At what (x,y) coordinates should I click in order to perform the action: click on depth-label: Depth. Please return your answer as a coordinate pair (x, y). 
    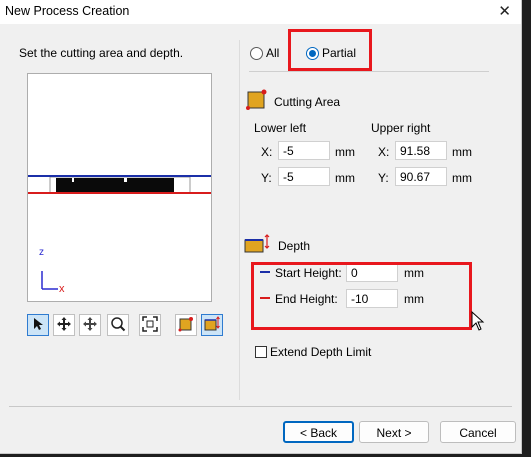
    Looking at the image, I should click on (294, 246).